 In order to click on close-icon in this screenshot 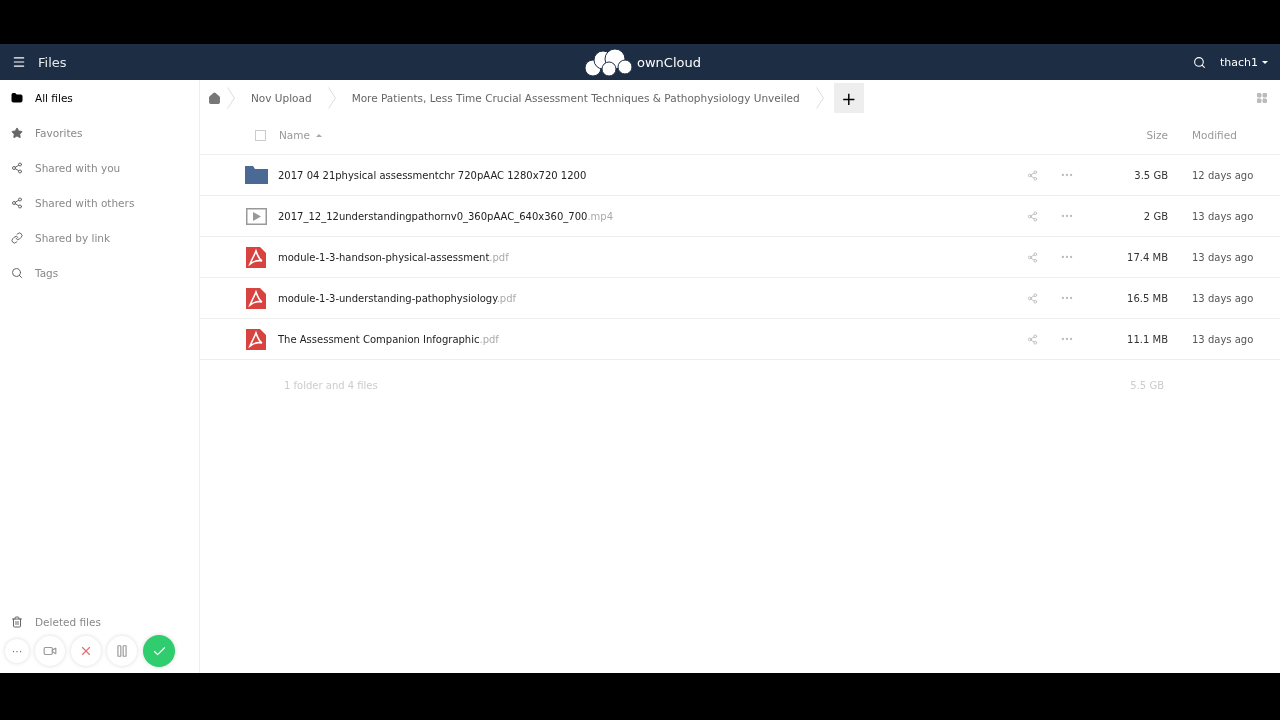, I will do `click(86, 651)`.